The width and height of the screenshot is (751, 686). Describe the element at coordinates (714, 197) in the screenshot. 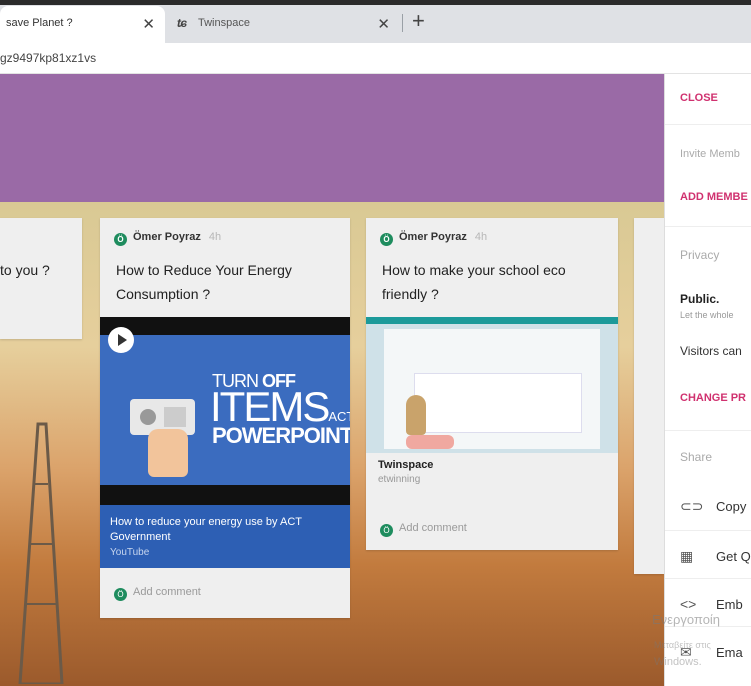

I see `add-member-button: ADD MEMBE` at that location.